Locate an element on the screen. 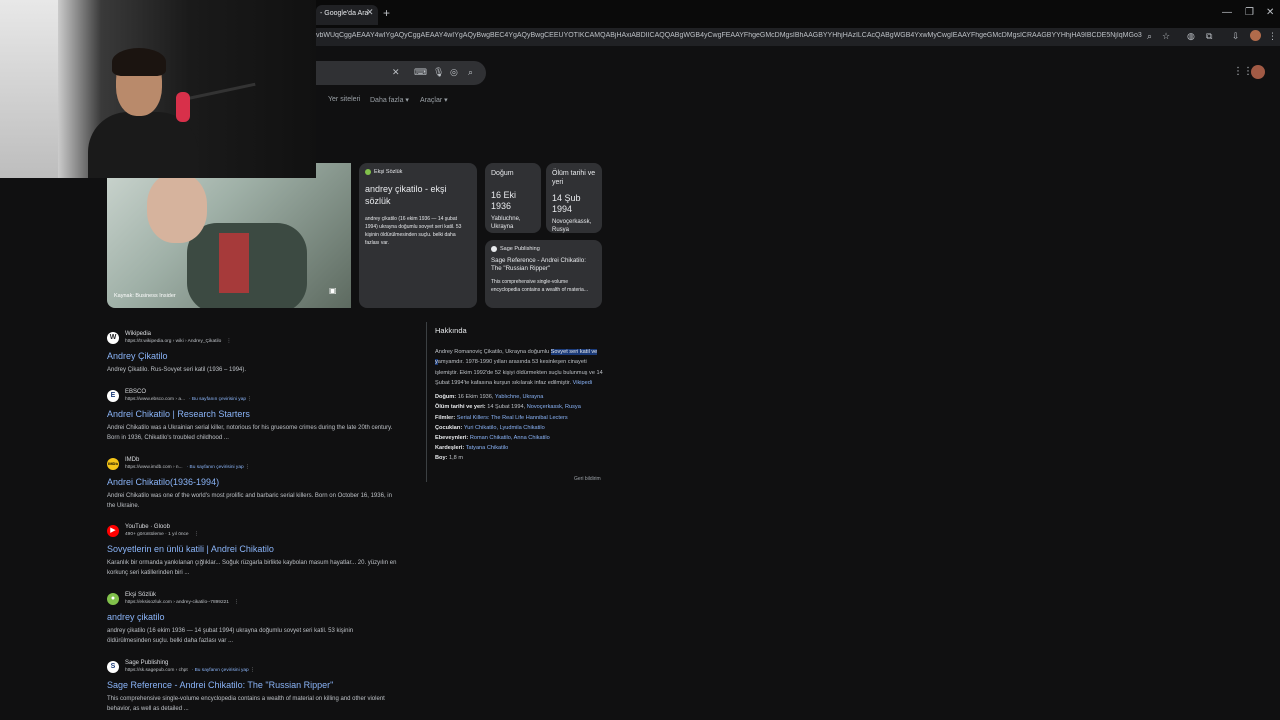 This screenshot has width=1280, height=720. lens-icon: ◎ is located at coordinates (454, 72).